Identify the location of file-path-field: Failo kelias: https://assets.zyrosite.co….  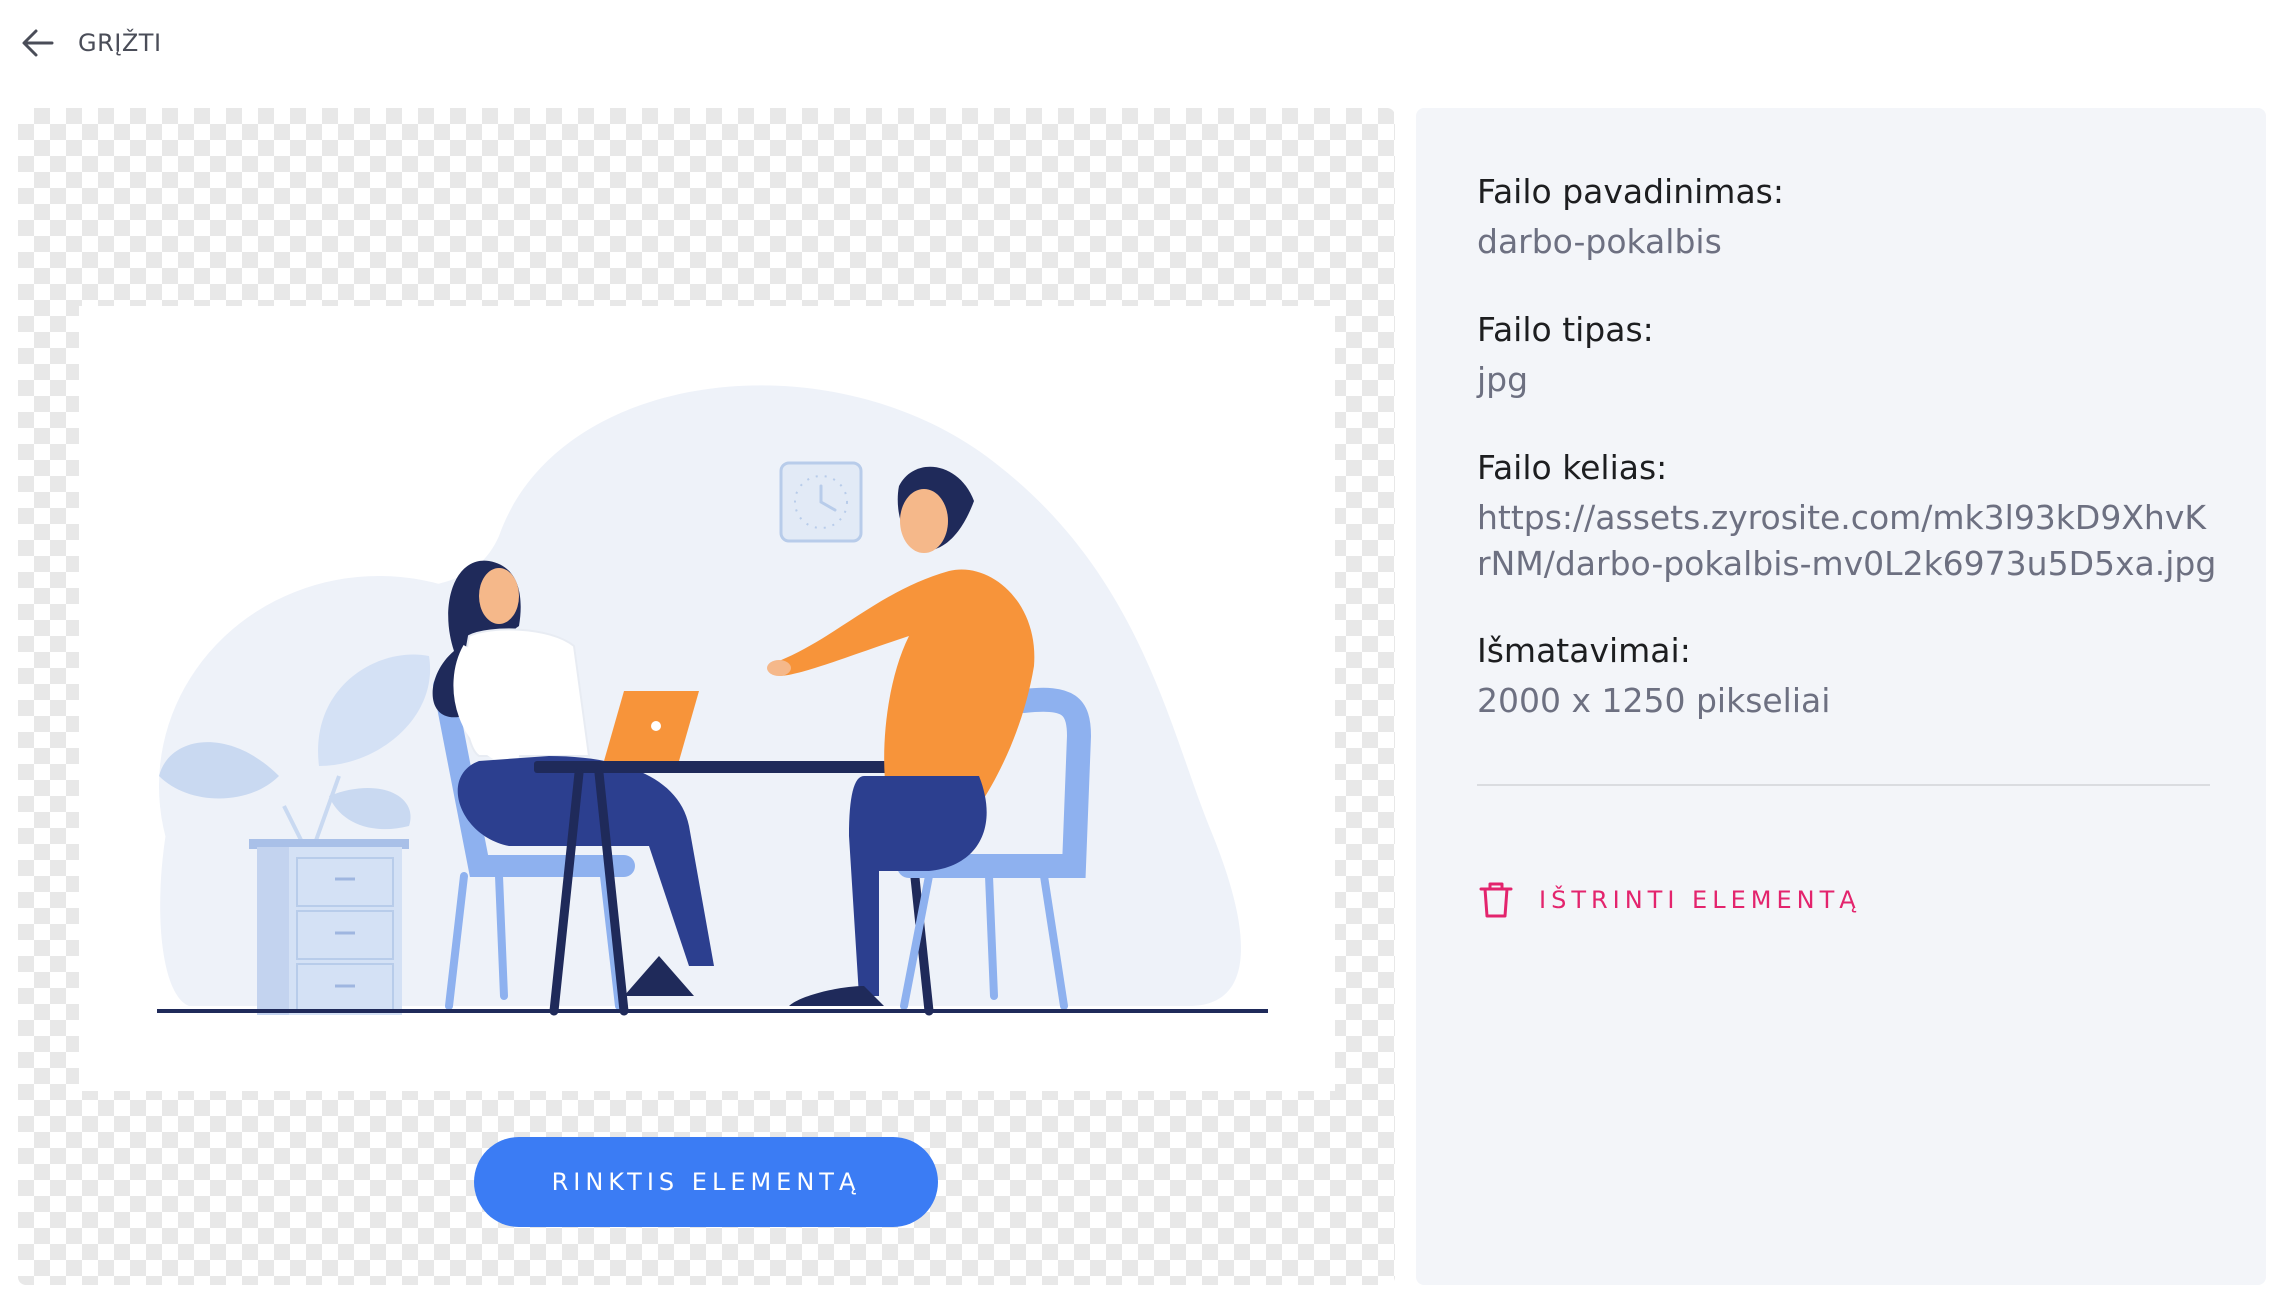
(1847, 516).